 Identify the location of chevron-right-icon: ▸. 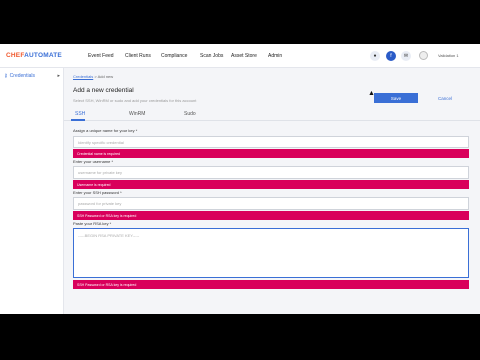
(58, 76).